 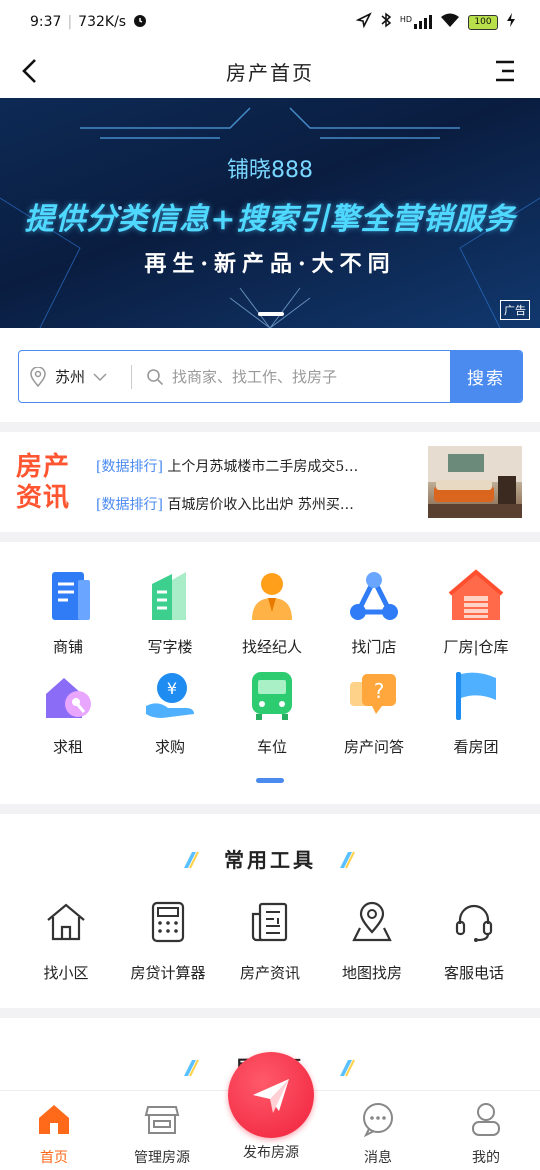 I want to click on tool-label: 地图找房, so click(x=371, y=973).